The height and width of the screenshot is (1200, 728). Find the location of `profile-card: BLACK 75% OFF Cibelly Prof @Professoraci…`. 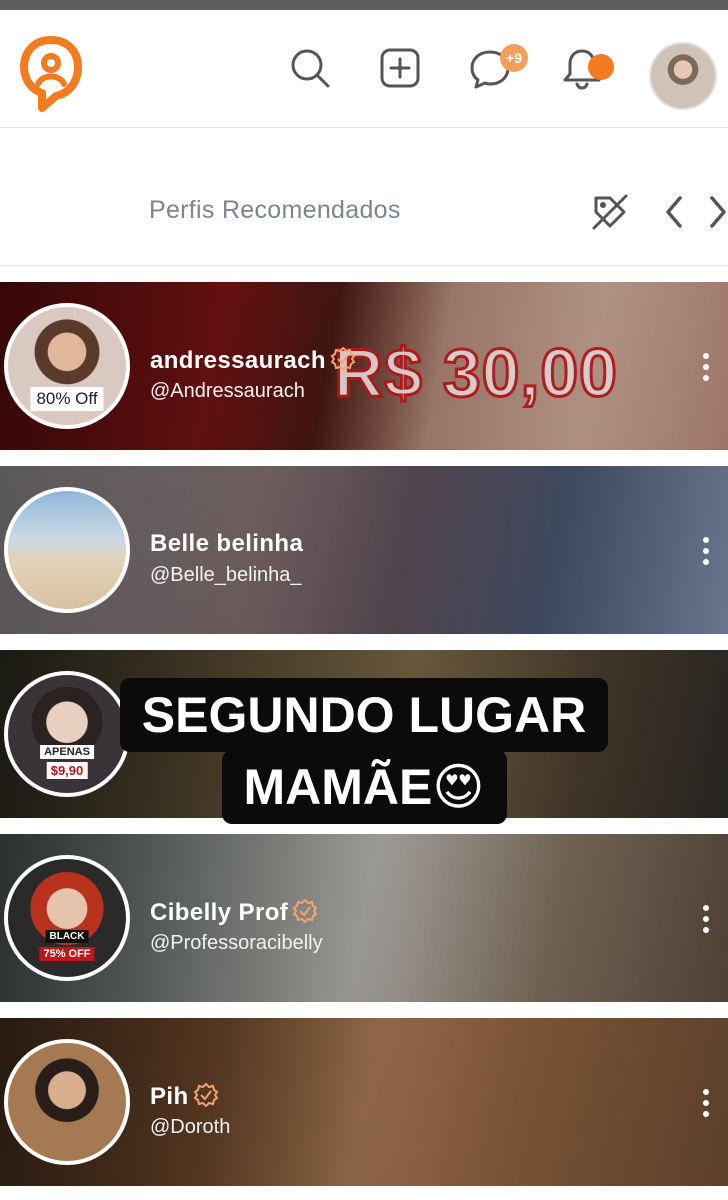

profile-card: BLACK 75% OFF Cibelly Prof @Professoraci… is located at coordinates (364, 918).